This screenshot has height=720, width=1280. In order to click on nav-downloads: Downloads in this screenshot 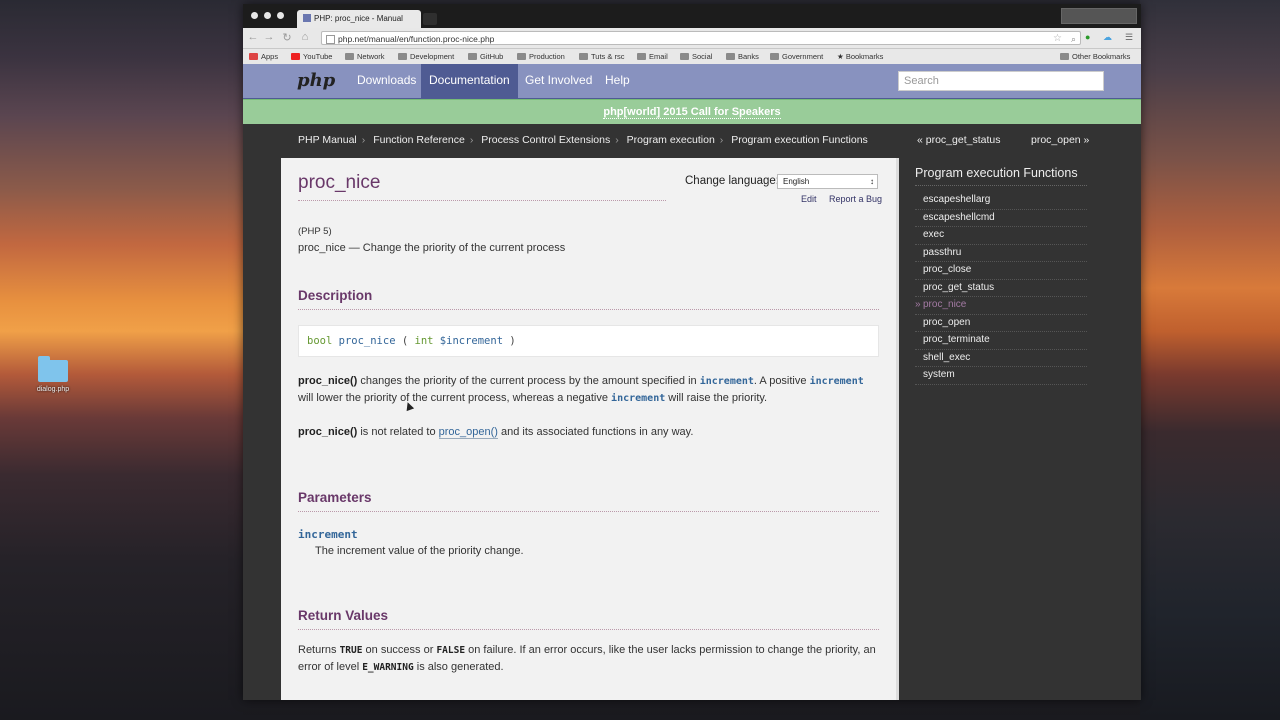, I will do `click(386, 81)`.